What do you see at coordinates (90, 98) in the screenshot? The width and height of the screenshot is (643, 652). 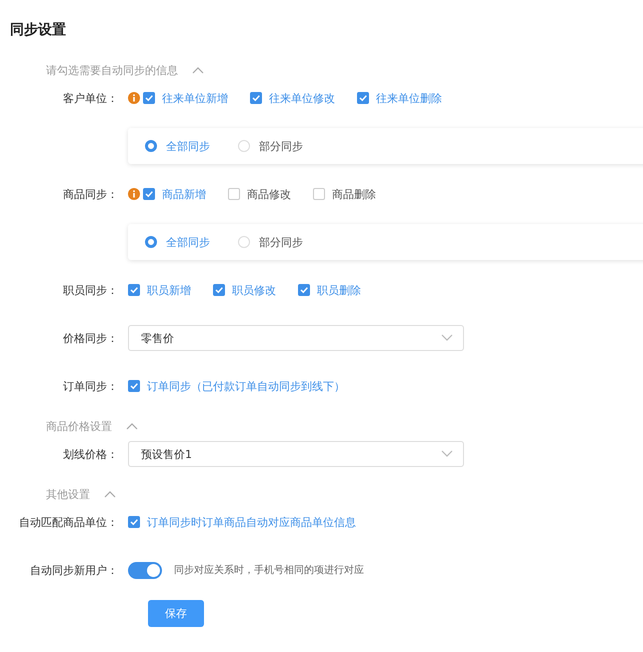 I see `field-label: 客户单位：` at bounding box center [90, 98].